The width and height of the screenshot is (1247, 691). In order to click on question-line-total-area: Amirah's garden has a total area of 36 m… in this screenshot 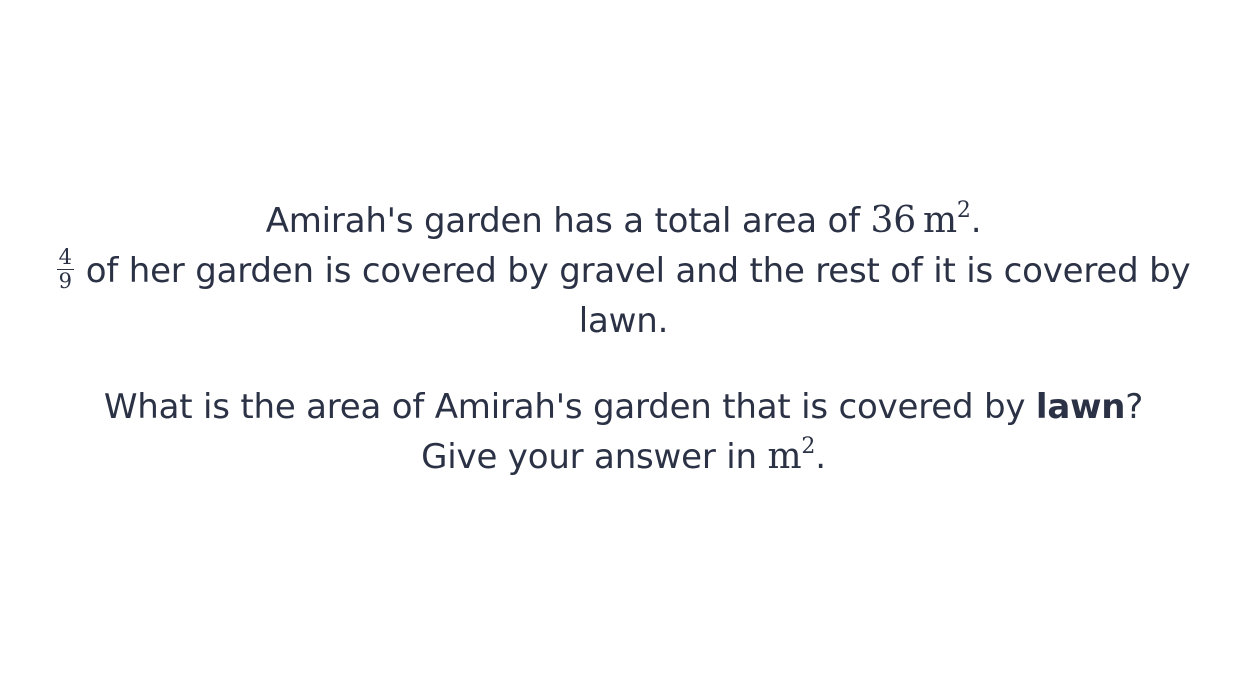, I will do `click(623, 221)`.